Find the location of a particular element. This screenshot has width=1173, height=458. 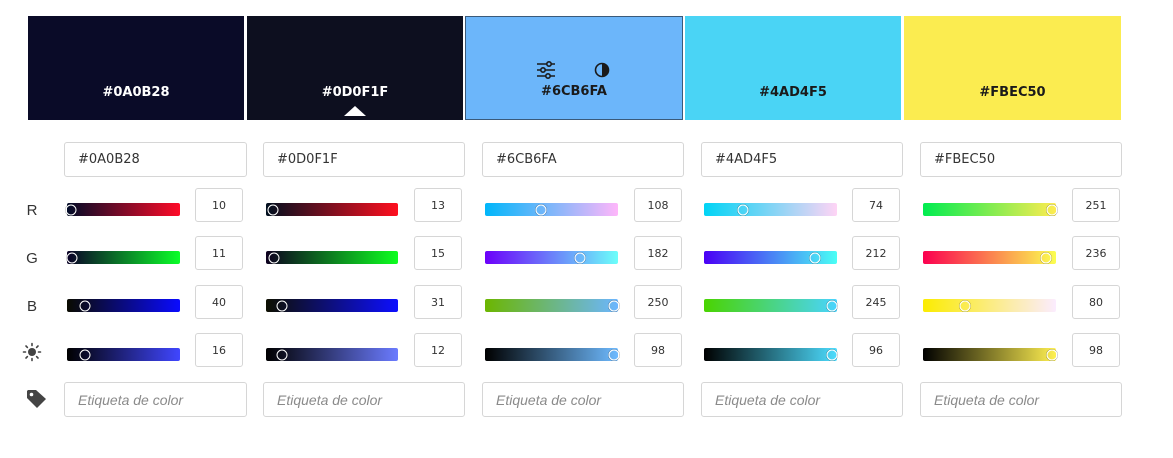

row-label-b: B is located at coordinates (31, 306).